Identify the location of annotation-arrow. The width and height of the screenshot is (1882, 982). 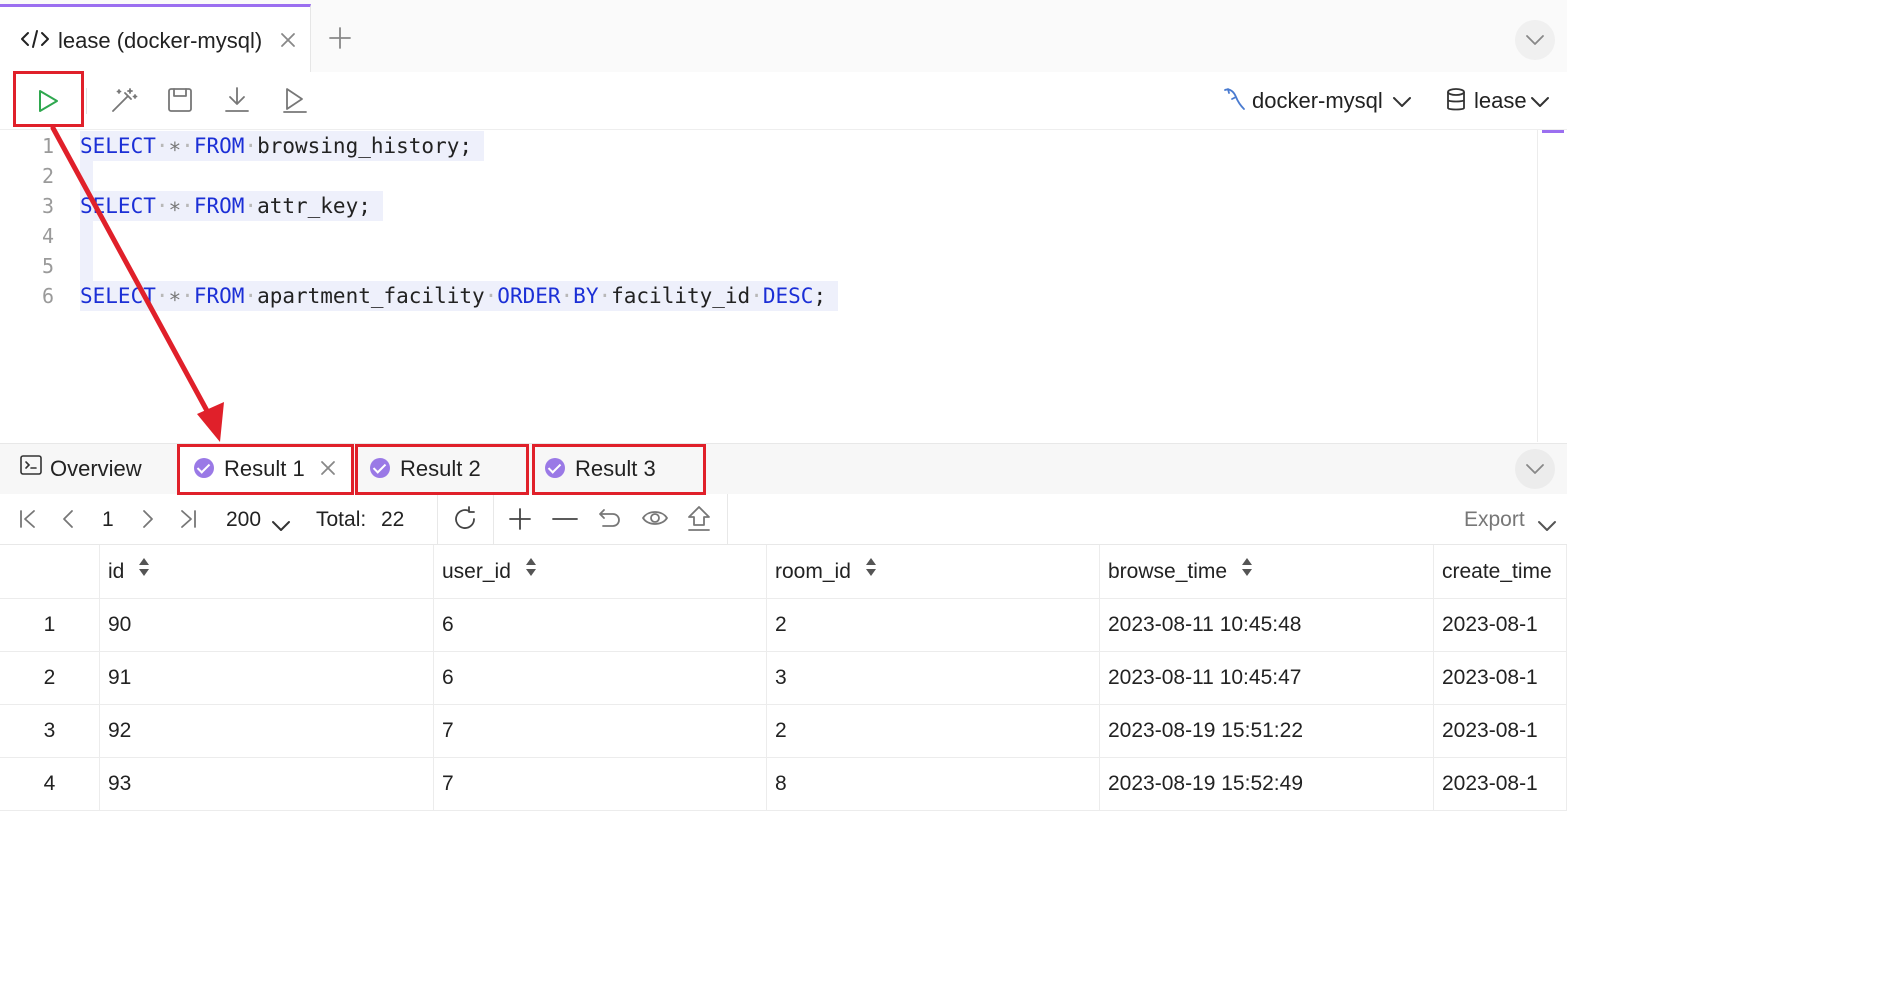
(137, 283).